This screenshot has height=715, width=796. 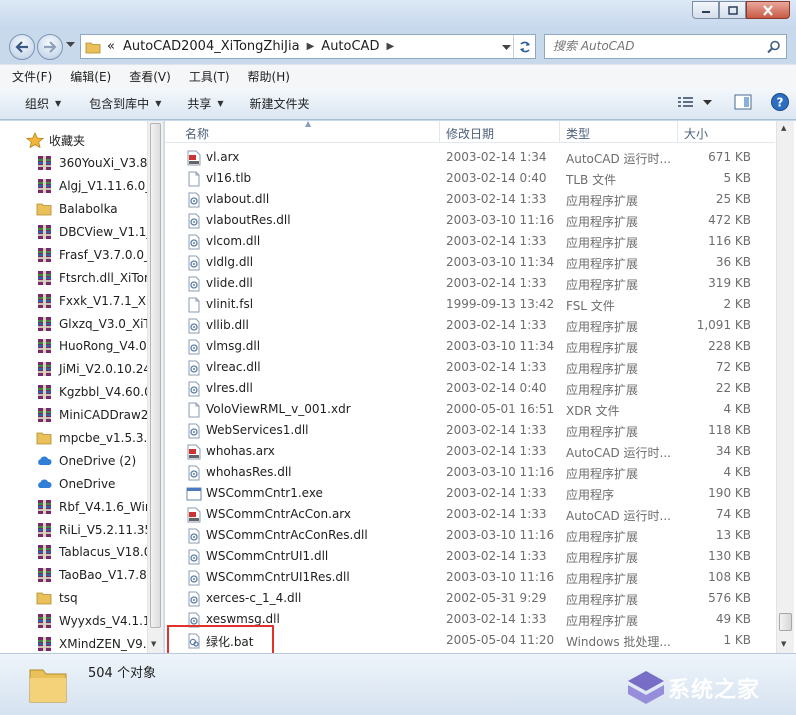 I want to click on share-button: 共享 ▼, so click(x=205, y=103).